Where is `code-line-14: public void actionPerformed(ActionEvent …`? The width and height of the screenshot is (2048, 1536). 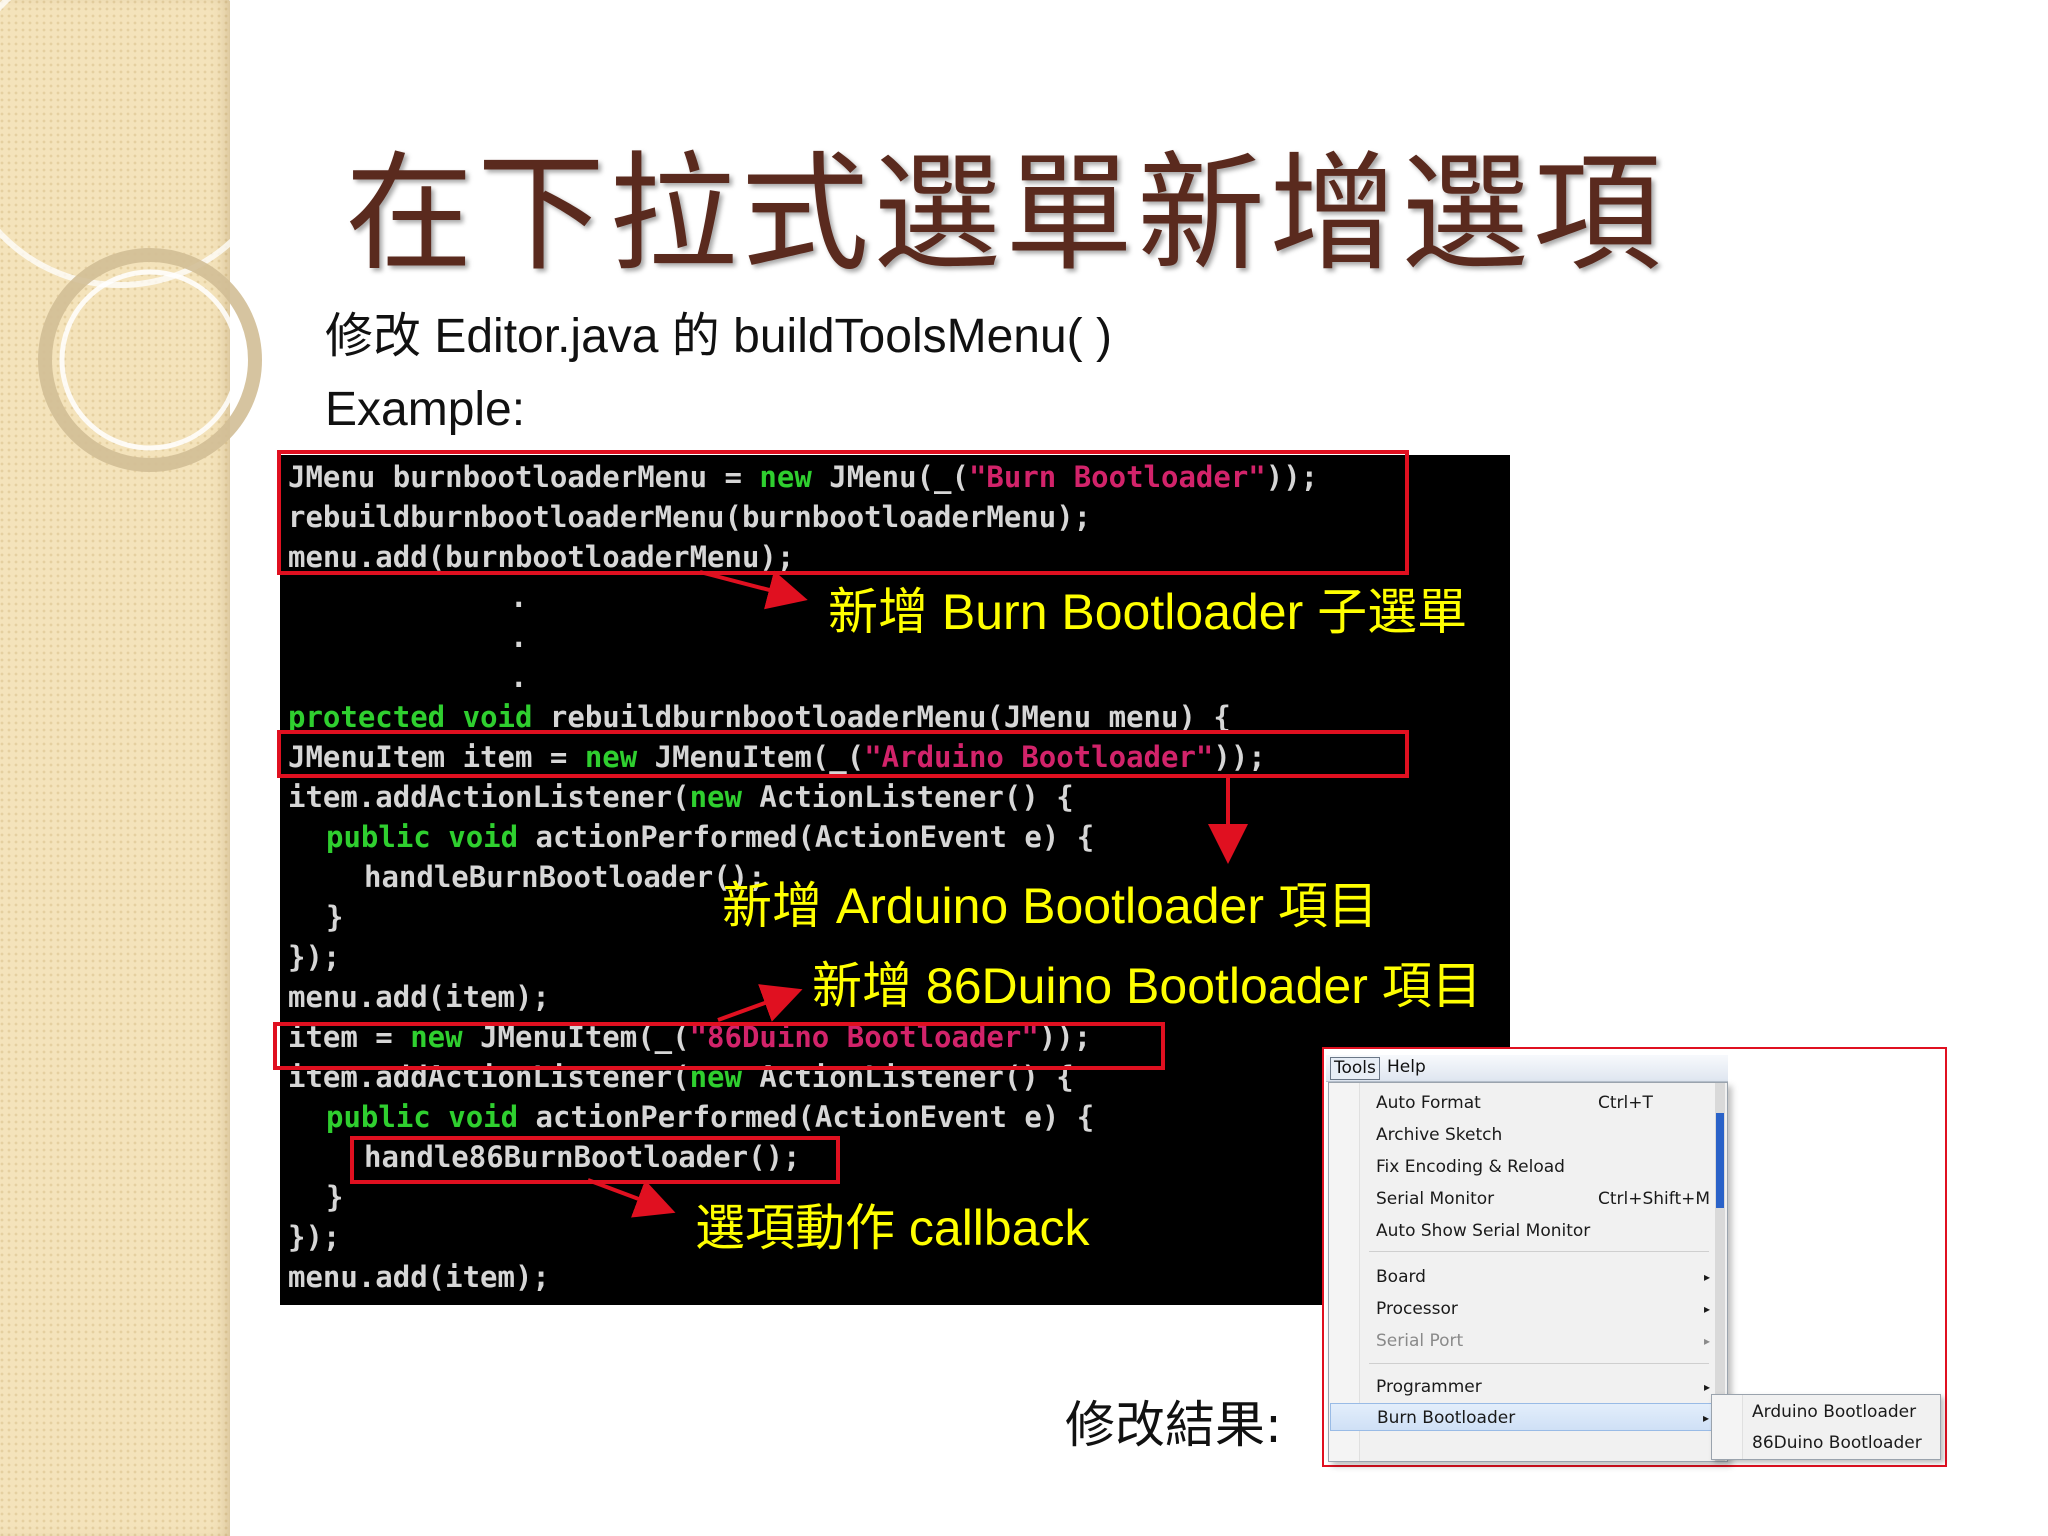
code-line-14: public void actionPerformed(ActionEvent … is located at coordinates (710, 1117).